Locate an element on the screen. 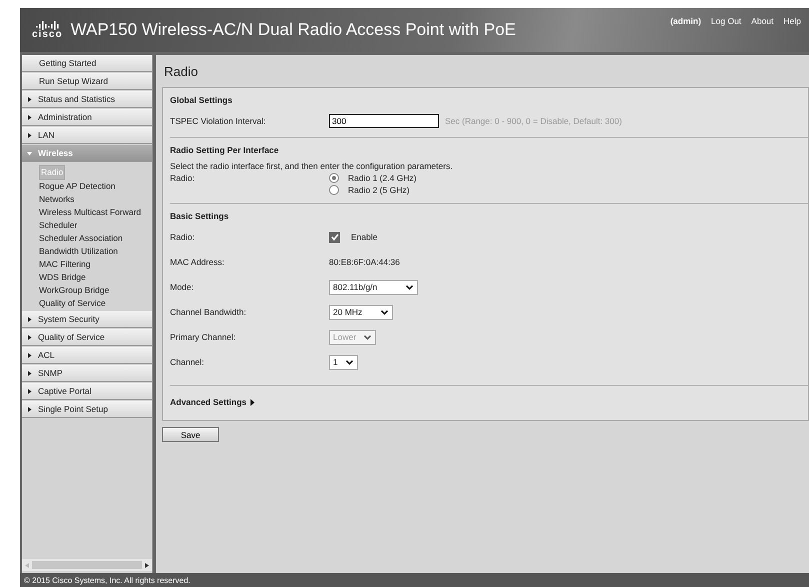 The image size is (809, 587). save-button: Save is located at coordinates (190, 434).